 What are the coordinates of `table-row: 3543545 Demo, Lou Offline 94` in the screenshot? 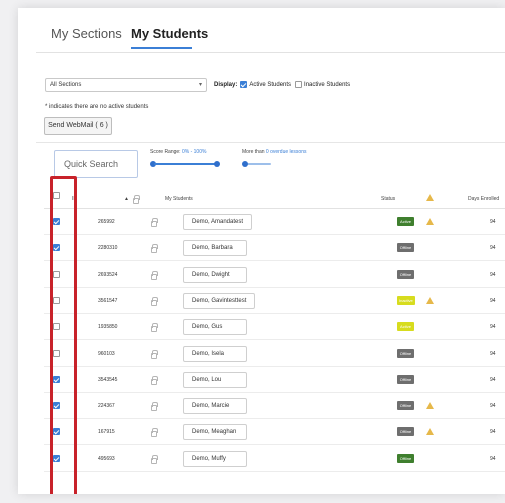 It's located at (274, 380).